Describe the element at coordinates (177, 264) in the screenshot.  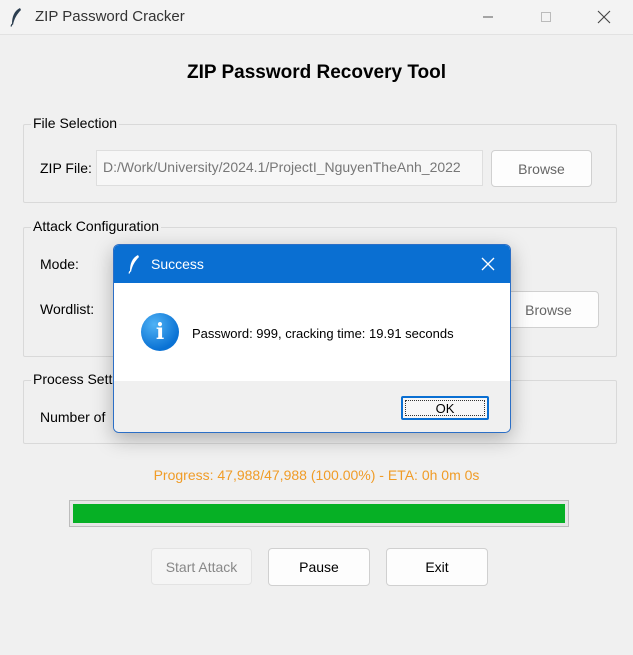
I see `dialog-title: Success` at that location.